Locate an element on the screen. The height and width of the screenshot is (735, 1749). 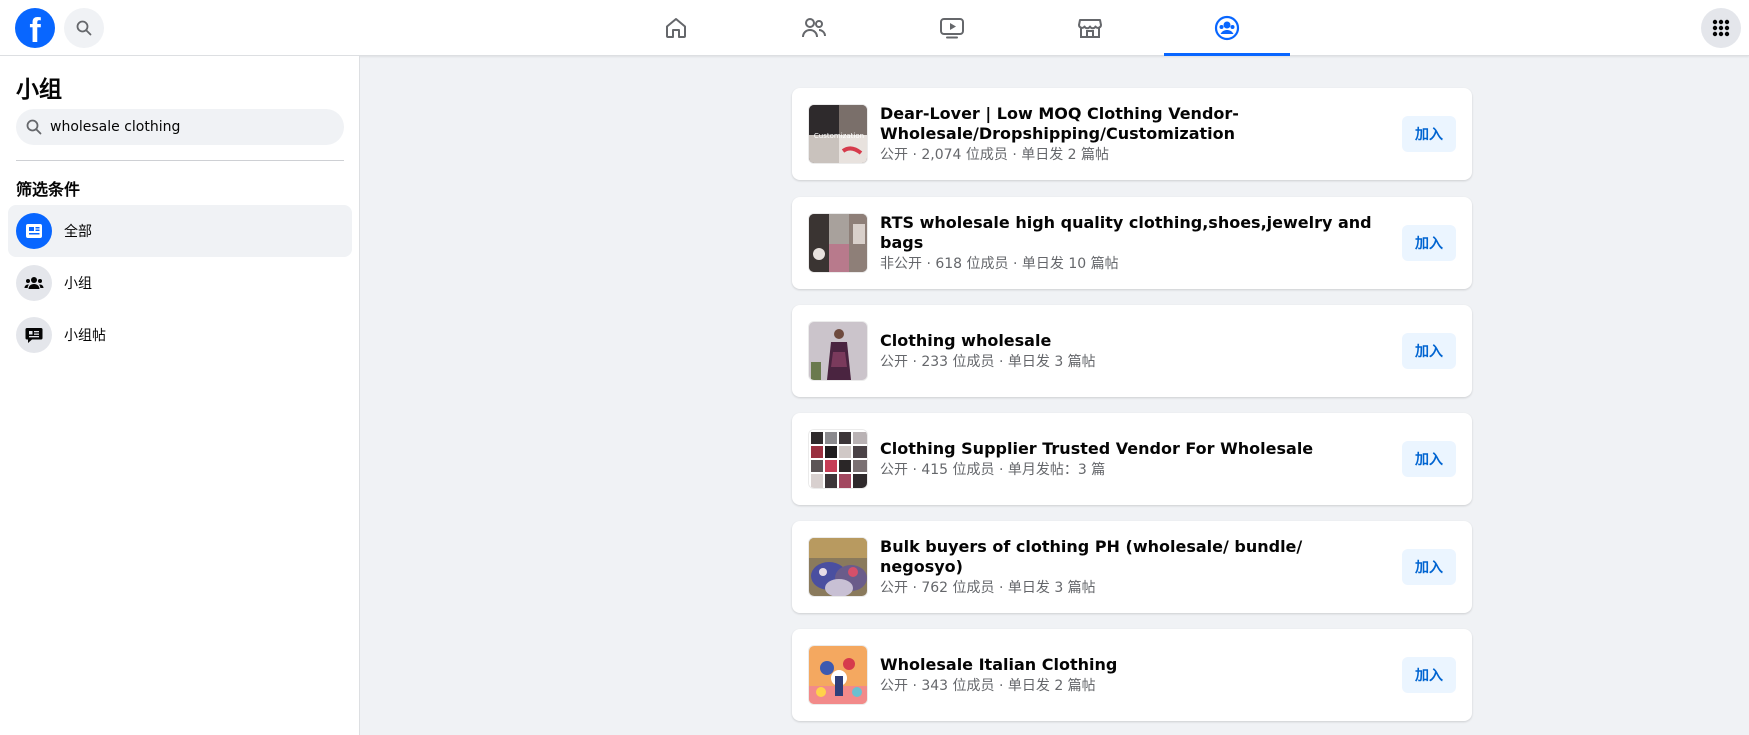
group-cover-thumbnail: Customization is located at coordinates (838, 134).